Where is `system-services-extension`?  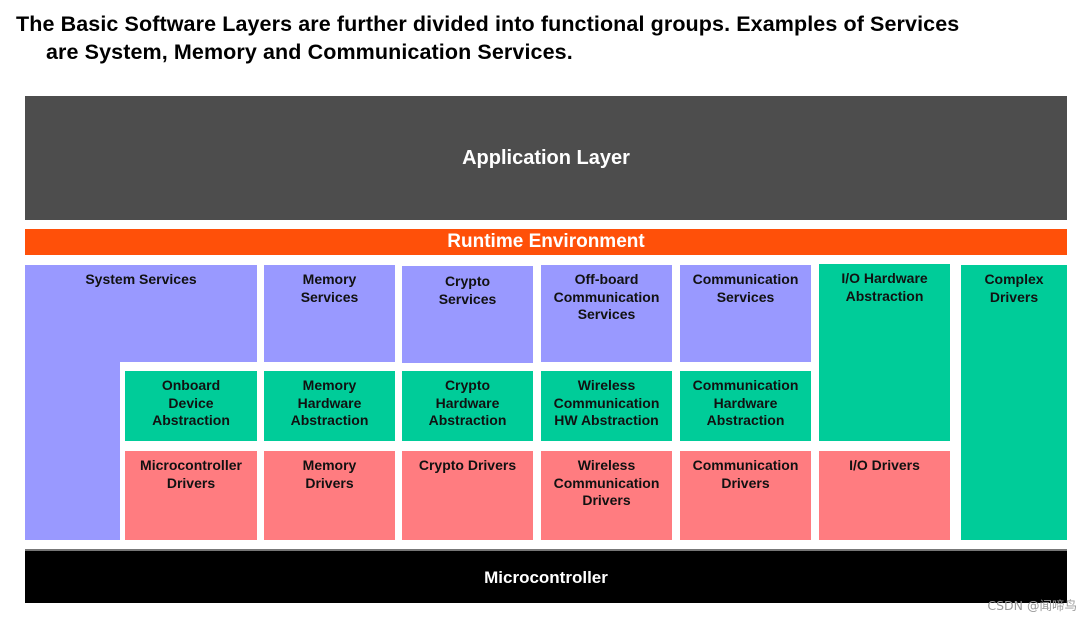
system-services-extension is located at coordinates (72, 451).